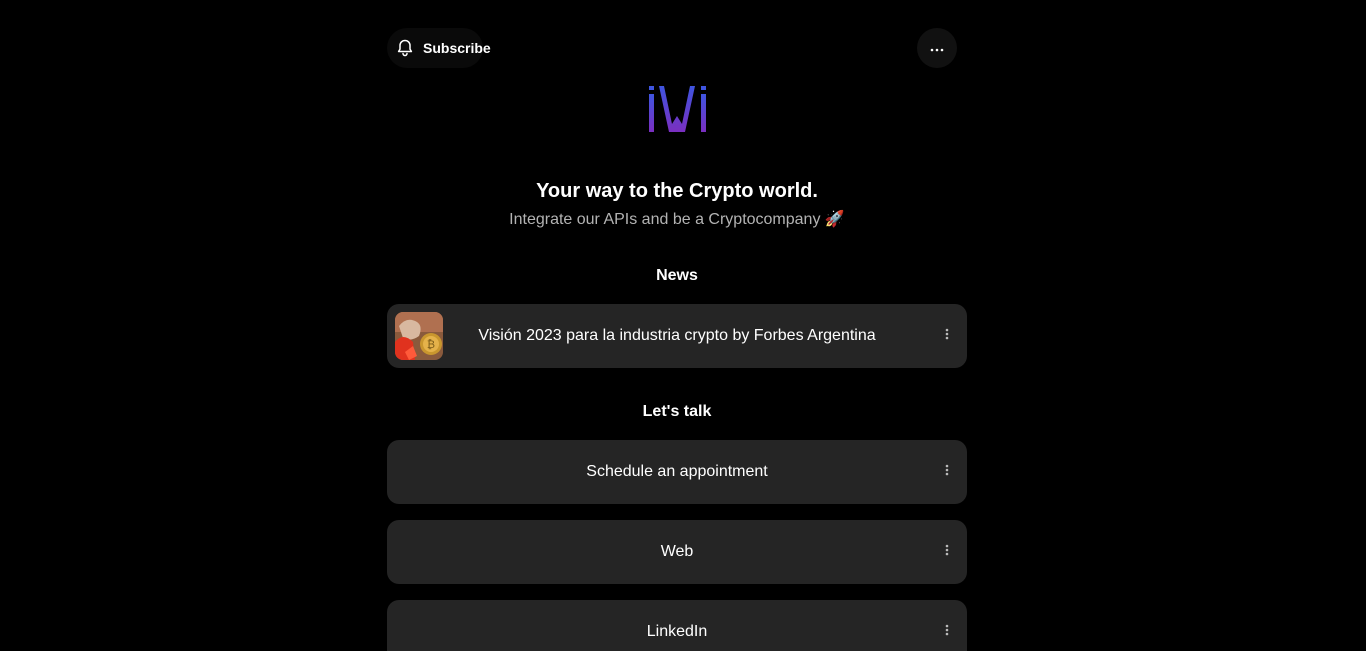 The height and width of the screenshot is (651, 1366). What do you see at coordinates (405, 48) in the screenshot?
I see `bell-icon` at bounding box center [405, 48].